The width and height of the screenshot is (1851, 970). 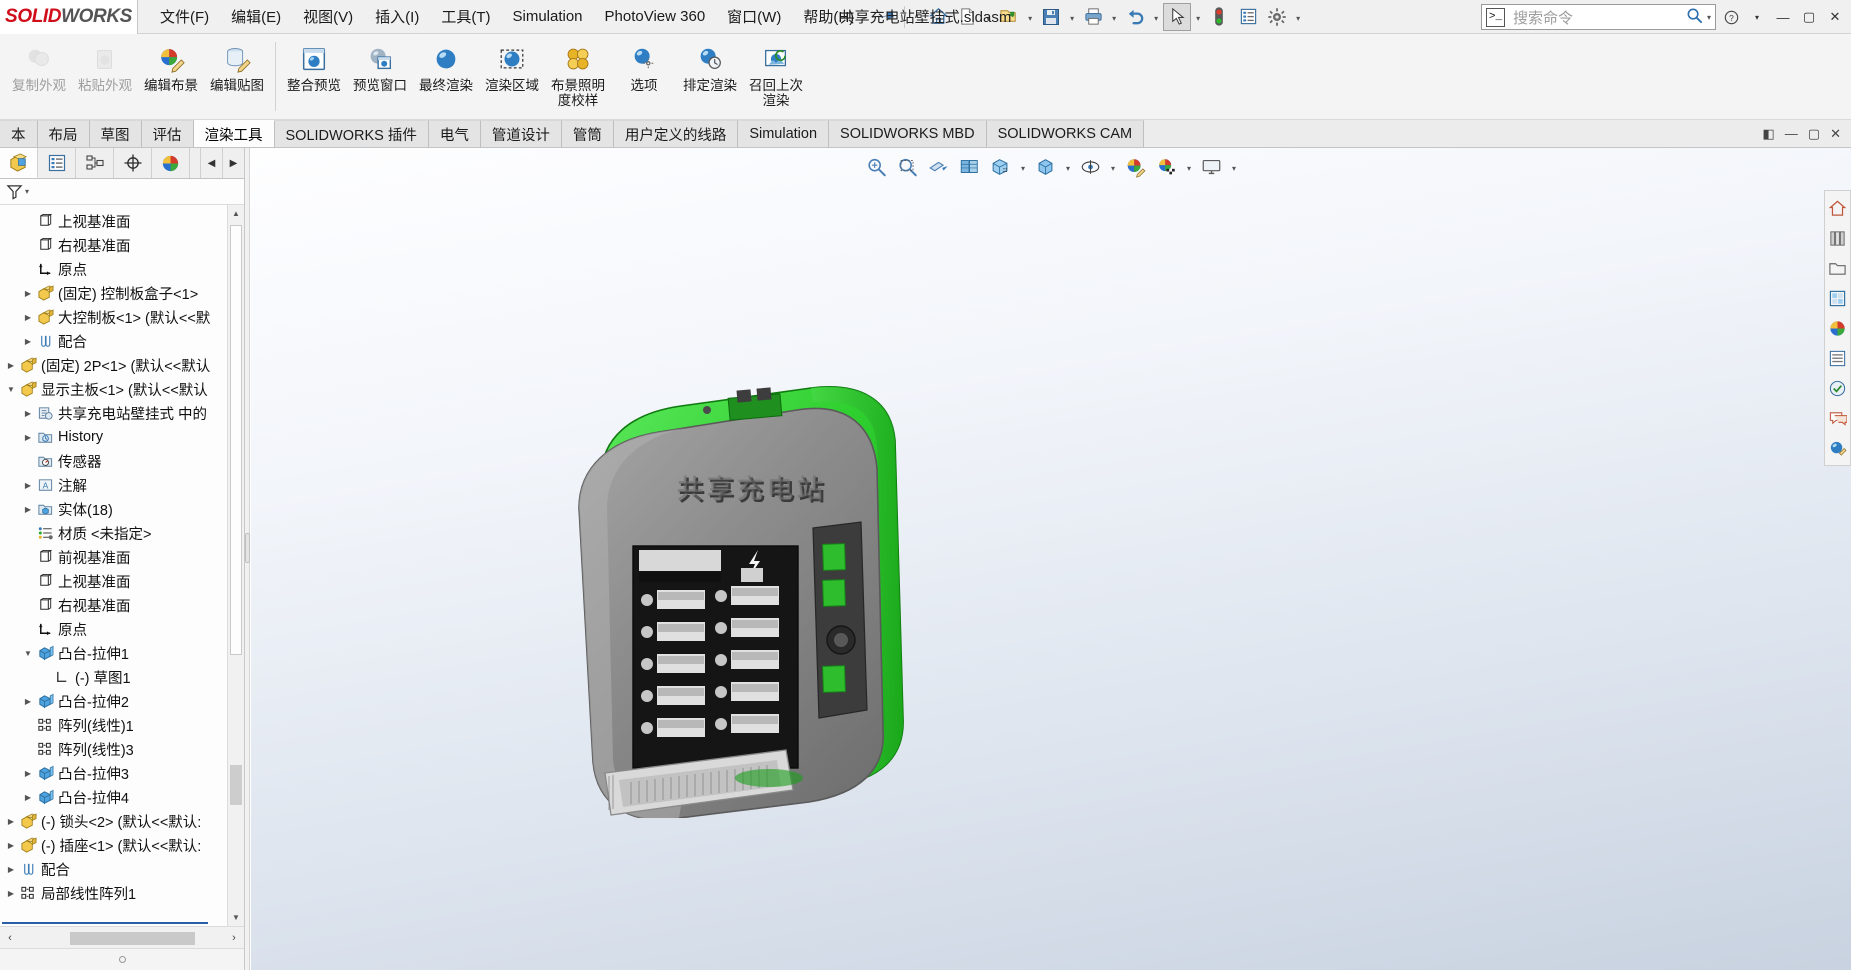 I want to click on tree-filter-bar: ▾, so click(x=122, y=192).